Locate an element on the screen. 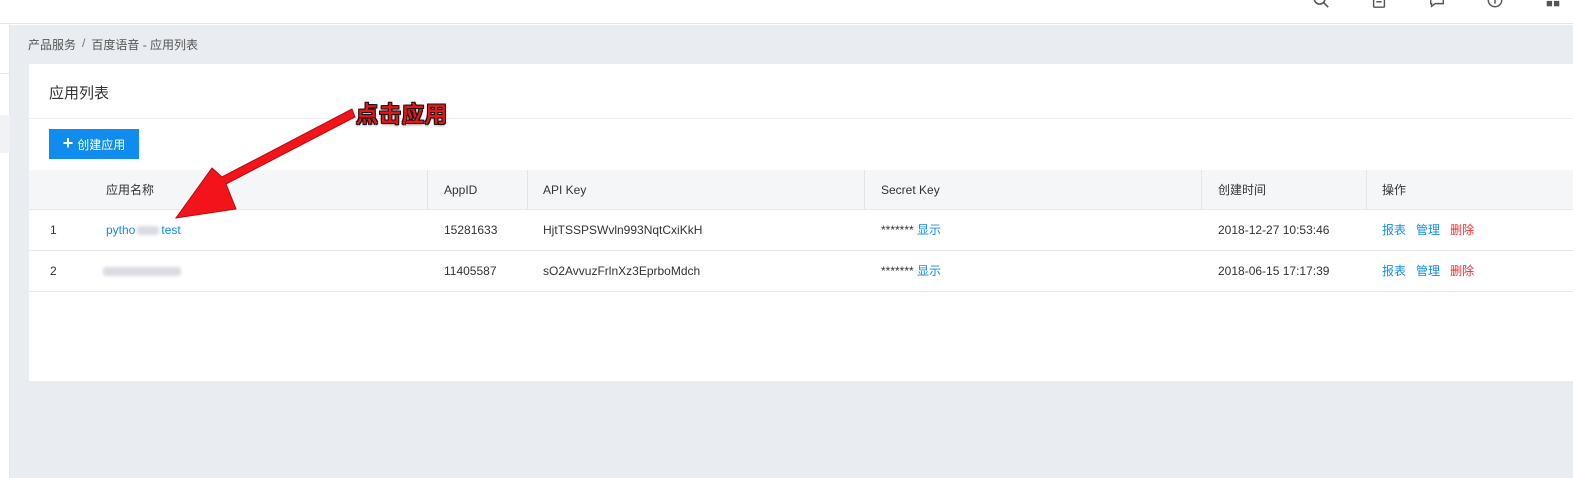 The width and height of the screenshot is (1573, 478). breadcrumb-current: 百度语音 - 应用列表 is located at coordinates (145, 45).